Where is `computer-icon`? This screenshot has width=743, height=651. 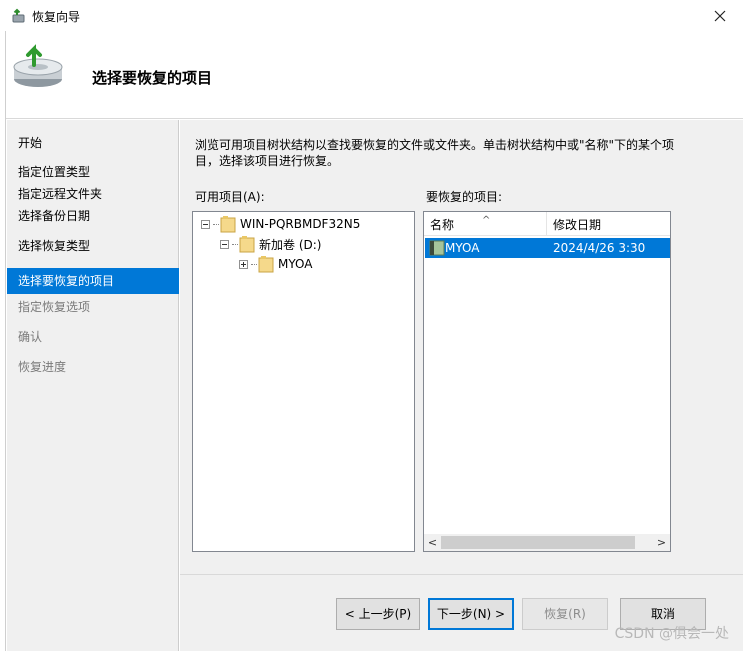
computer-icon is located at coordinates (228, 224).